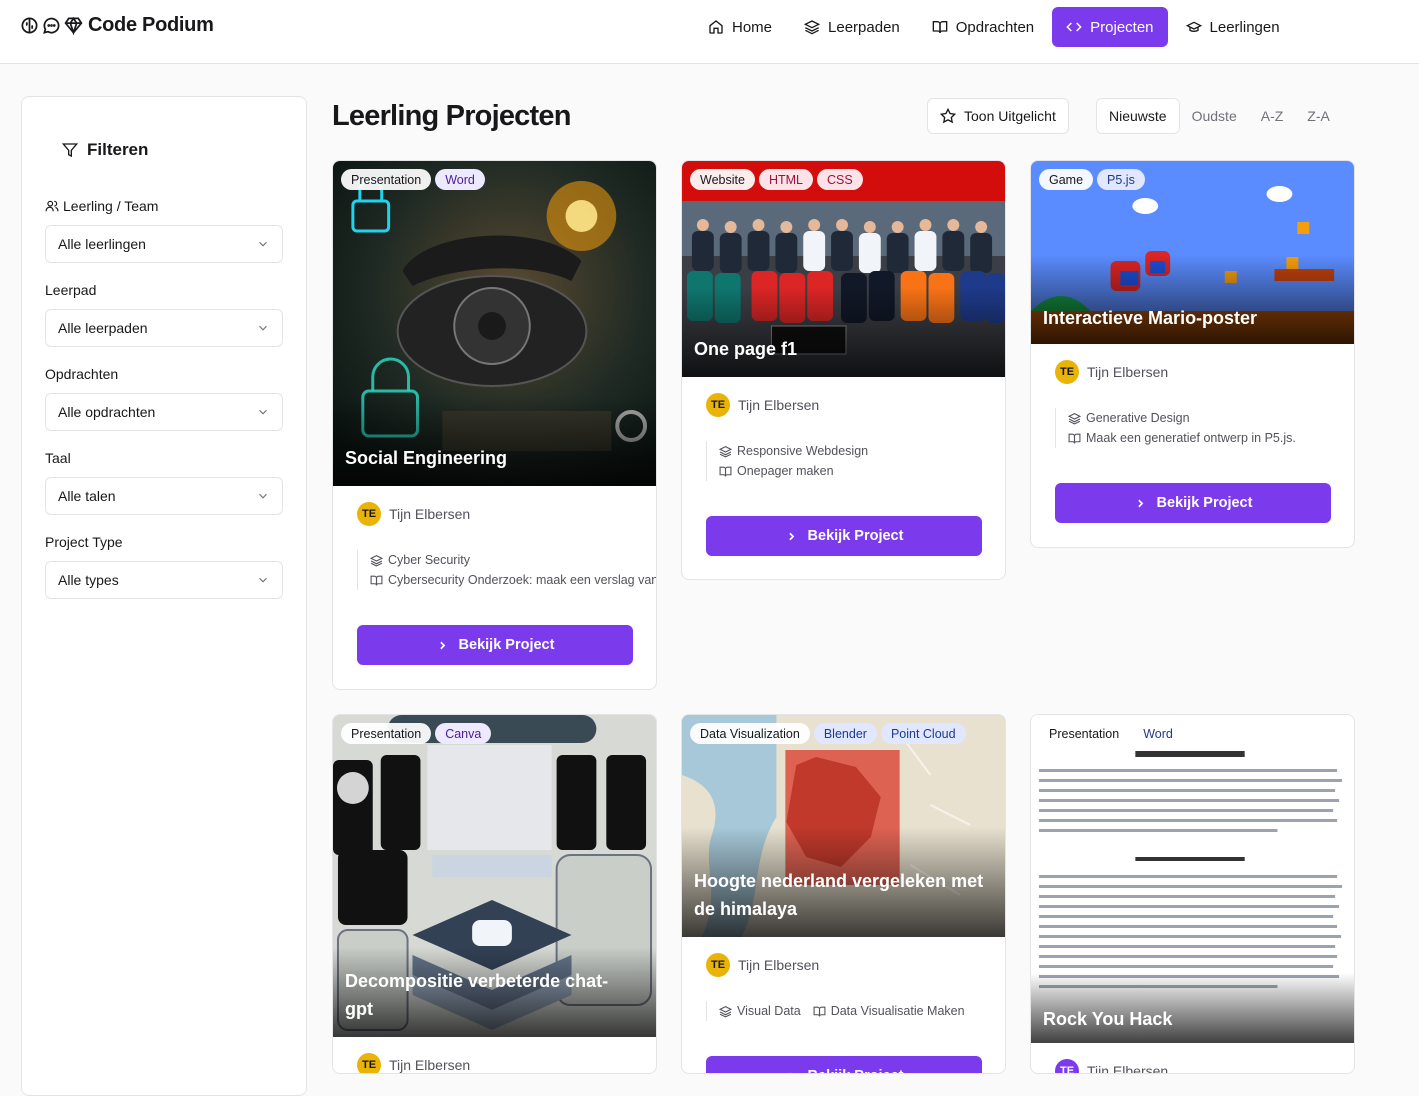  I want to click on meta-assignment-row: Data Visualisatie Maken, so click(889, 1011).